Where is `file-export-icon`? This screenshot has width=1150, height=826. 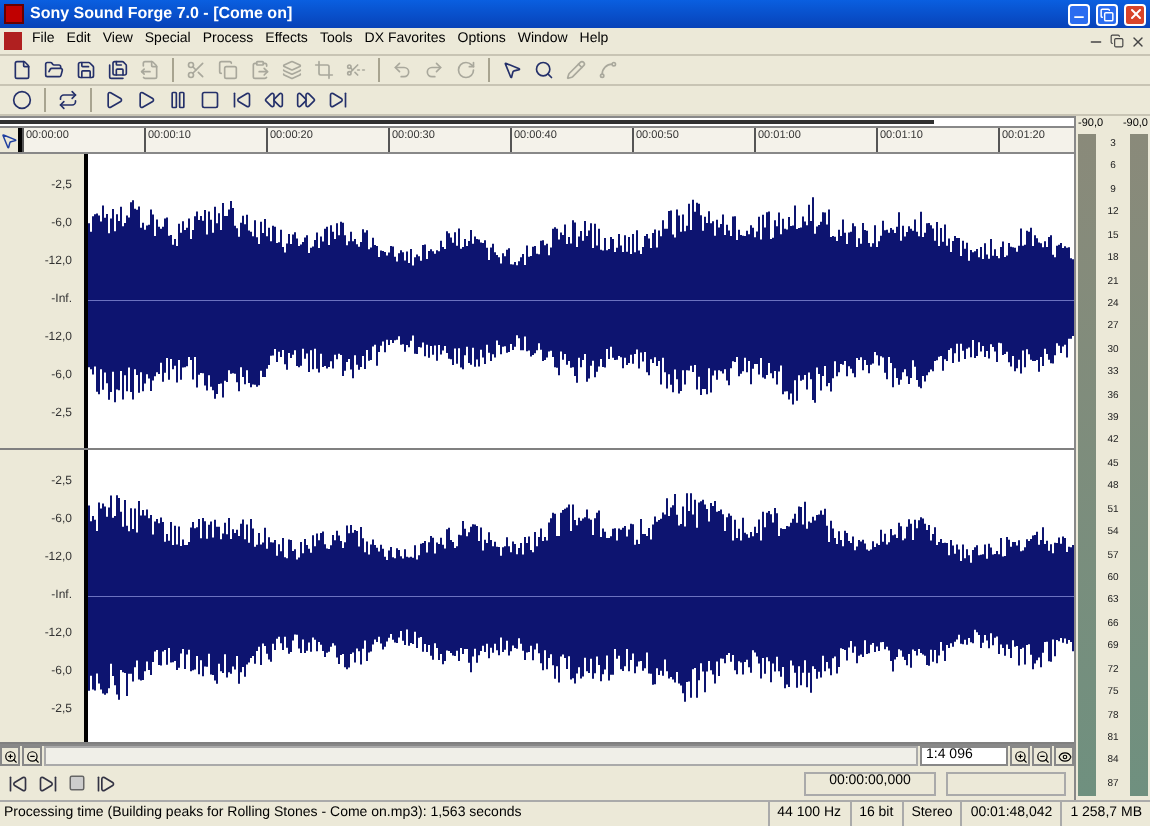 file-export-icon is located at coordinates (150, 70).